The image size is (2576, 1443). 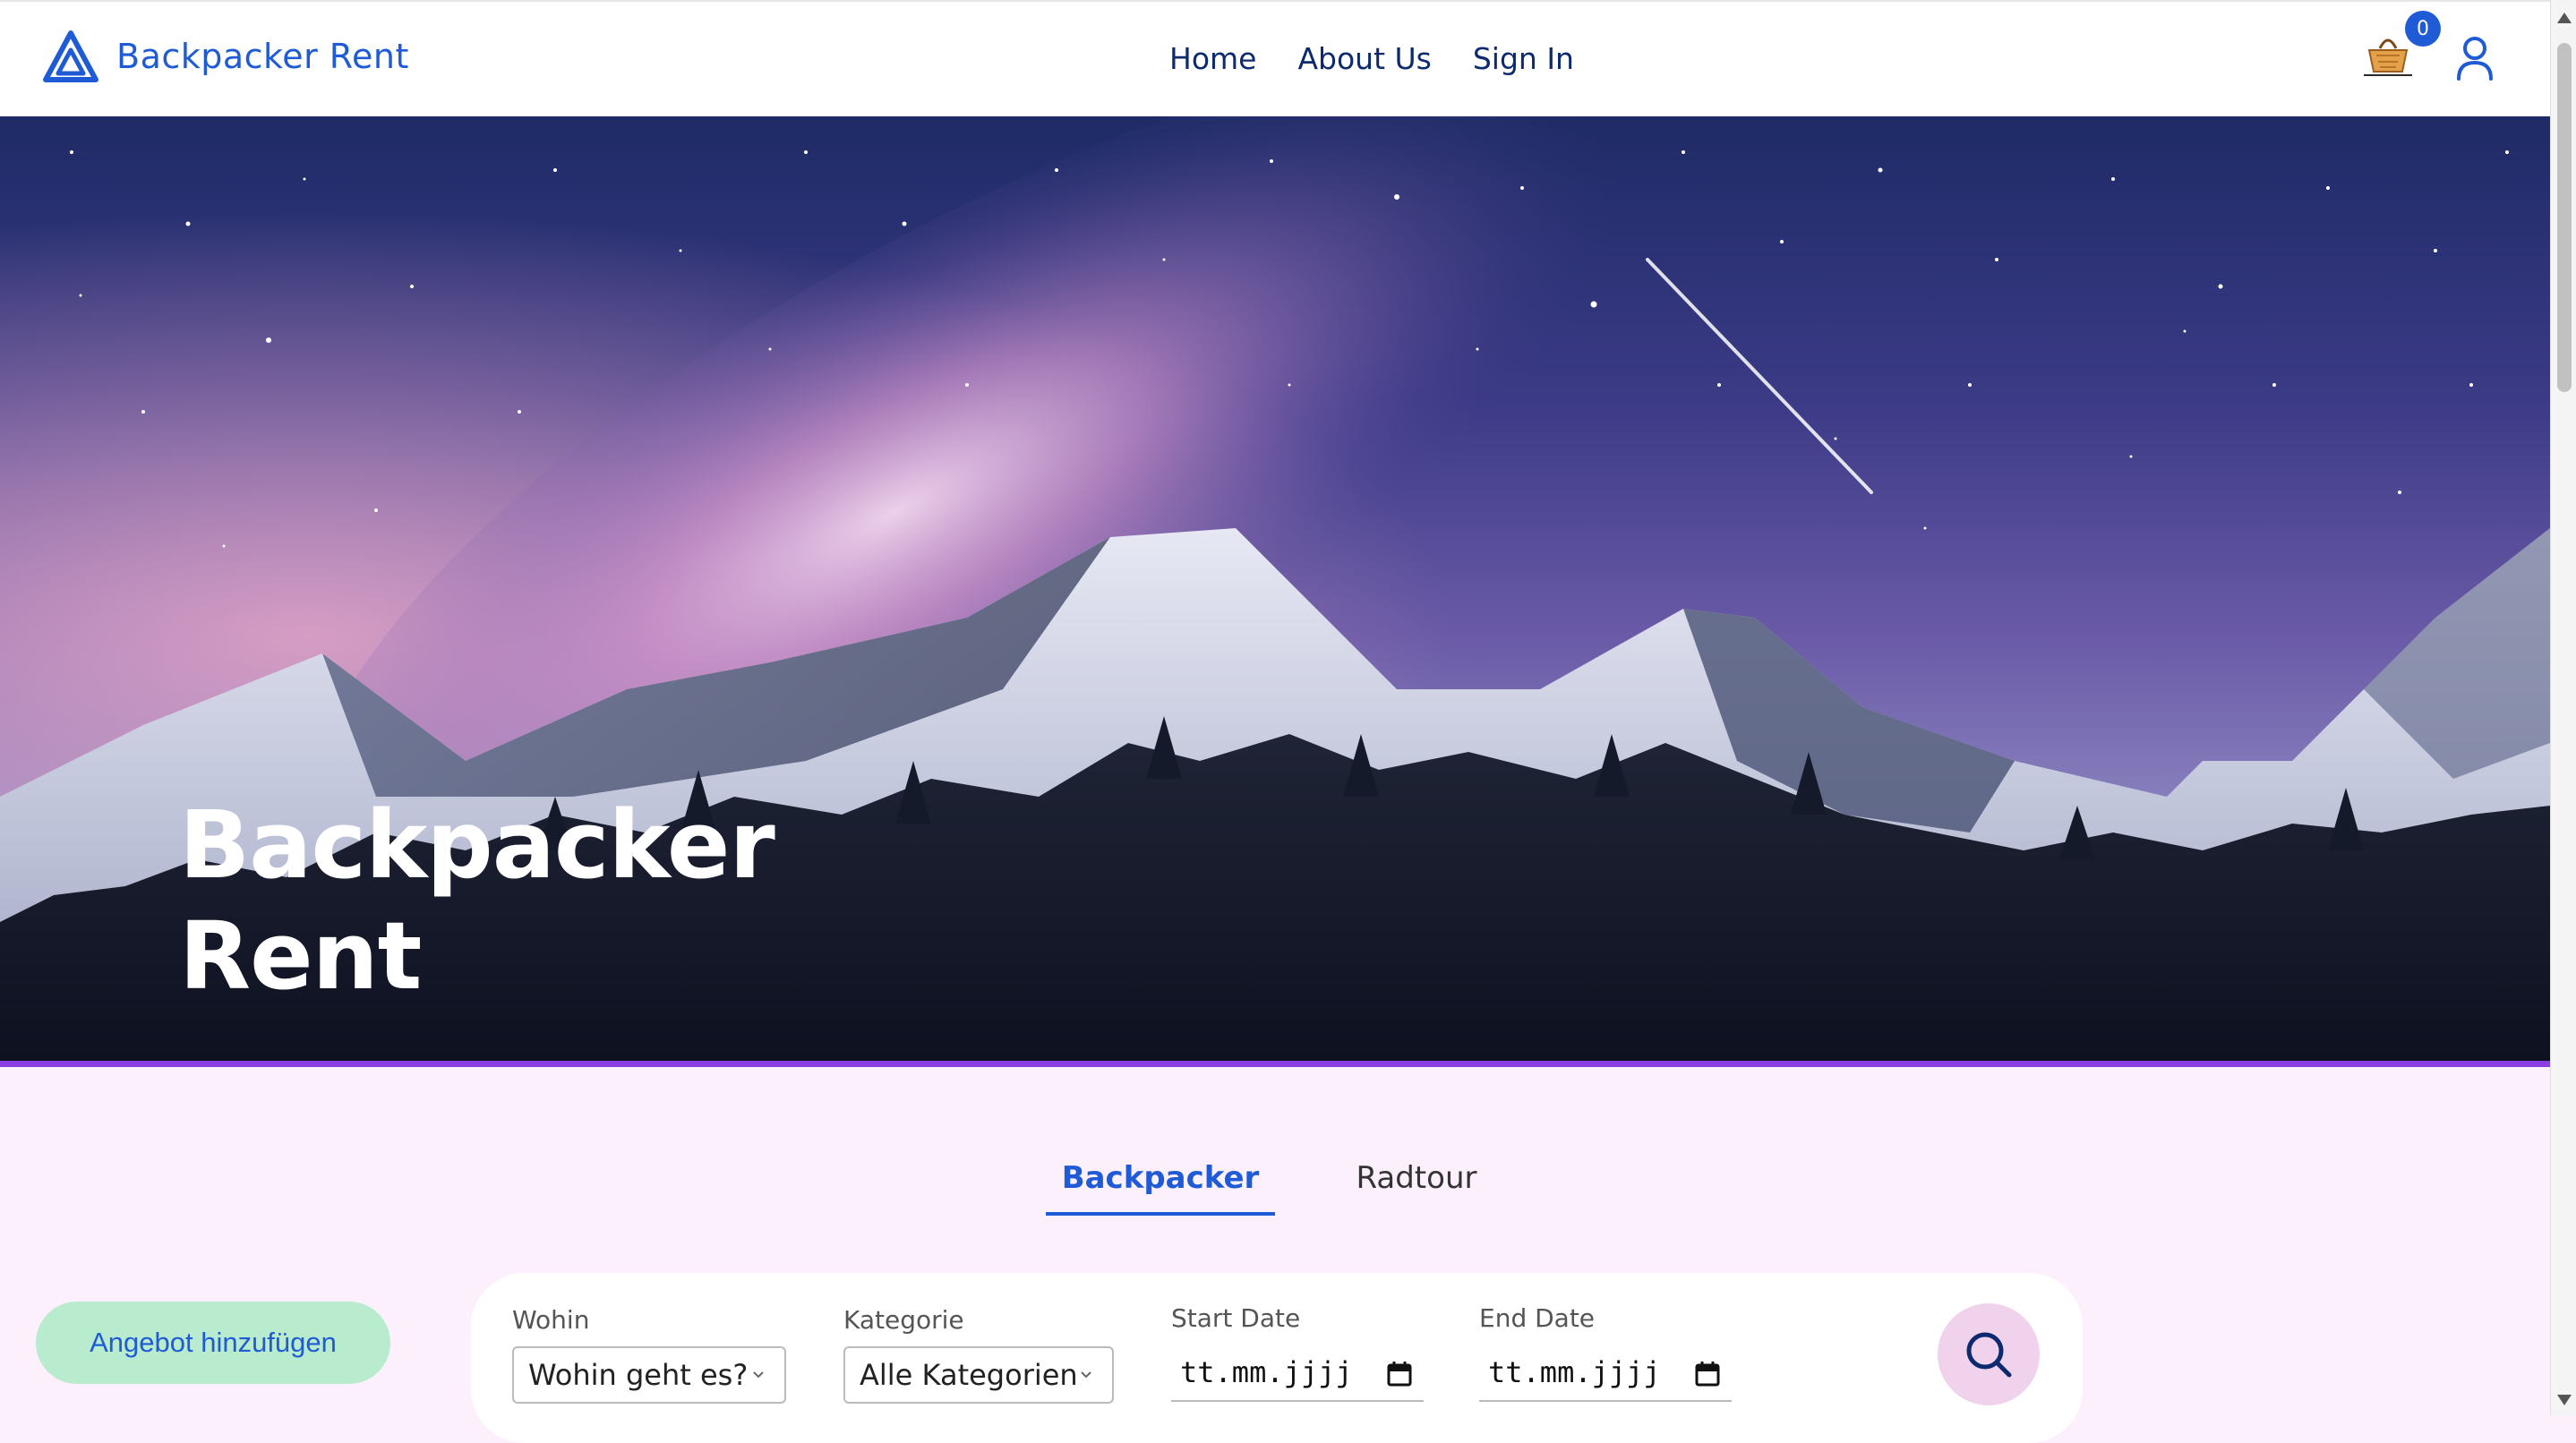 I want to click on kategorie-label: Kategorie, so click(x=903, y=1320).